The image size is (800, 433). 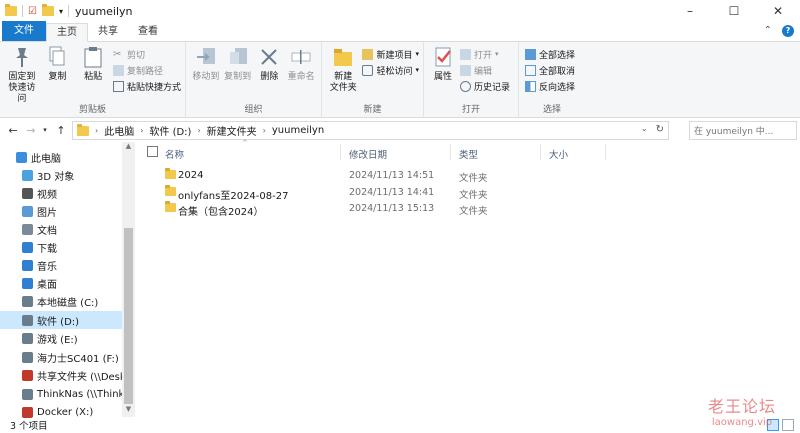 What do you see at coordinates (92, 110) in the screenshot?
I see `clipboard-group-label: 剪贴板` at bounding box center [92, 110].